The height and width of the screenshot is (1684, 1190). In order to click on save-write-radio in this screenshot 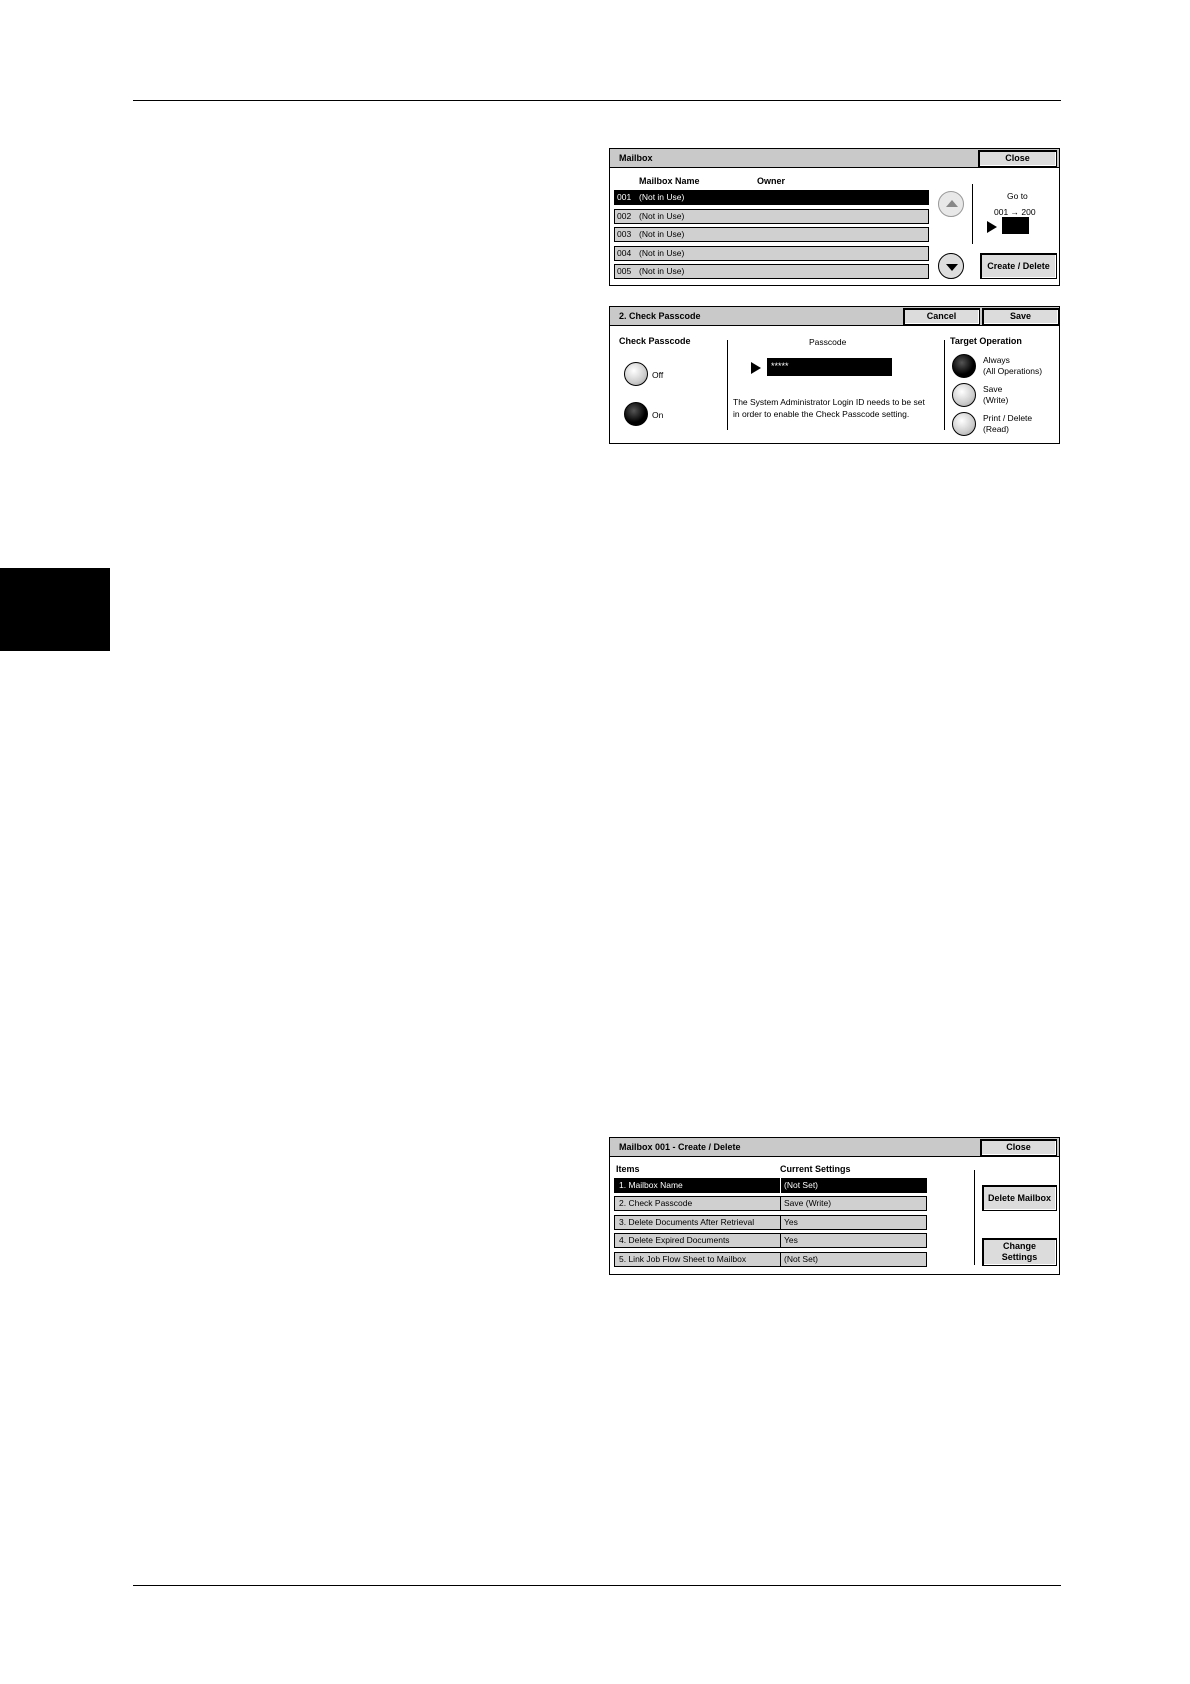, I will do `click(964, 395)`.